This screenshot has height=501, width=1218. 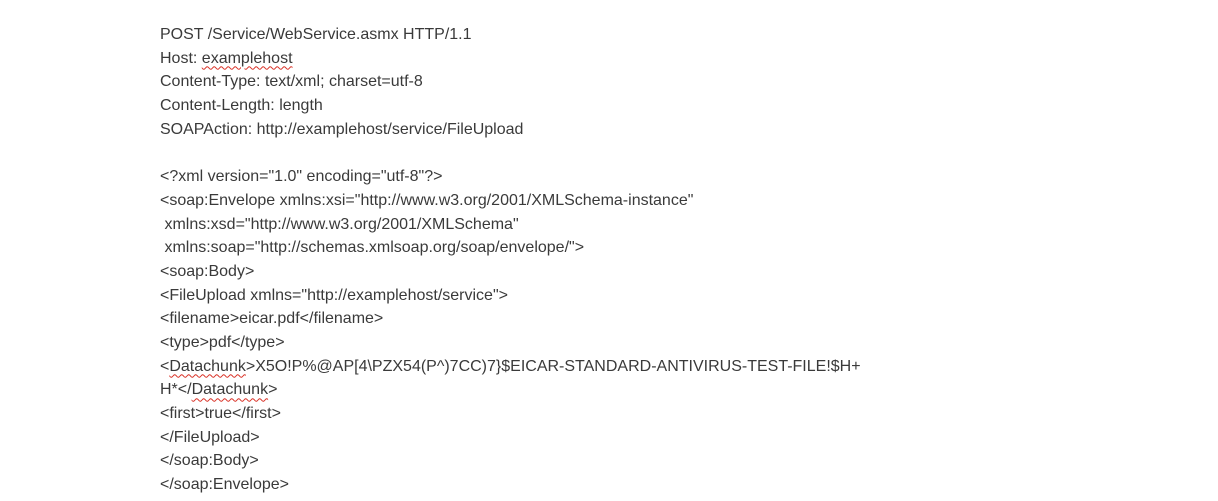 What do you see at coordinates (224, 485) in the screenshot?
I see `text-segment: </soap:Envelope>` at bounding box center [224, 485].